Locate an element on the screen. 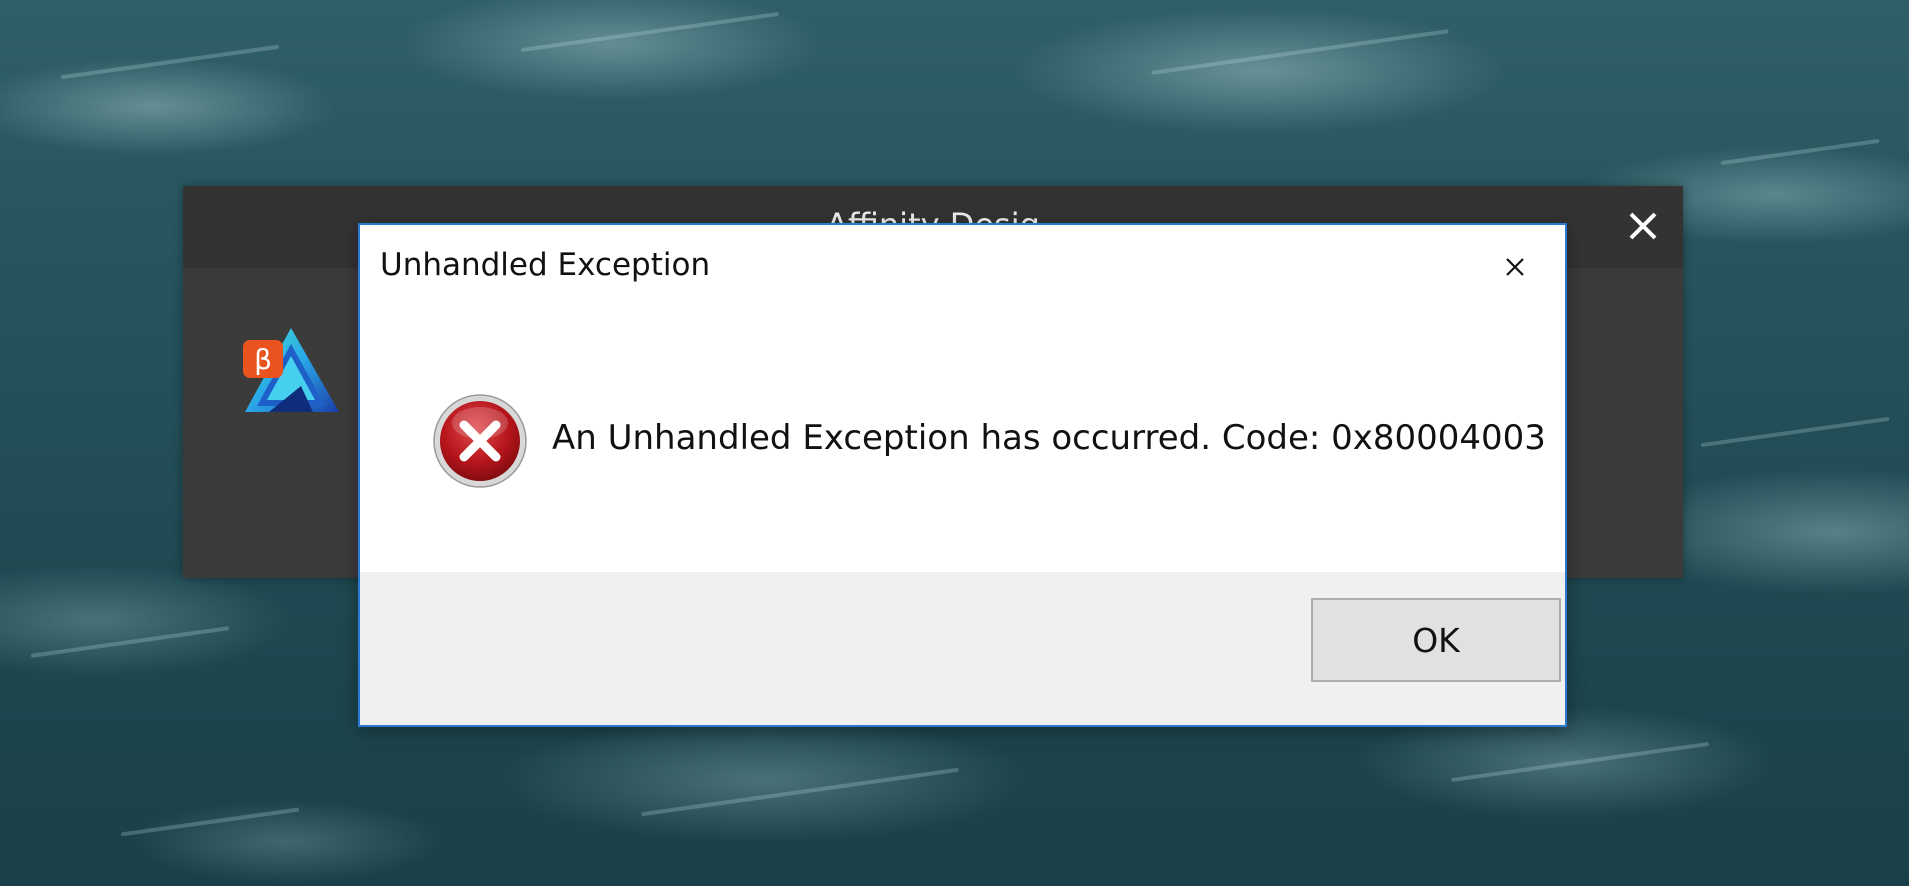 The image size is (1909, 886). beta-badge: β is located at coordinates (263, 359).